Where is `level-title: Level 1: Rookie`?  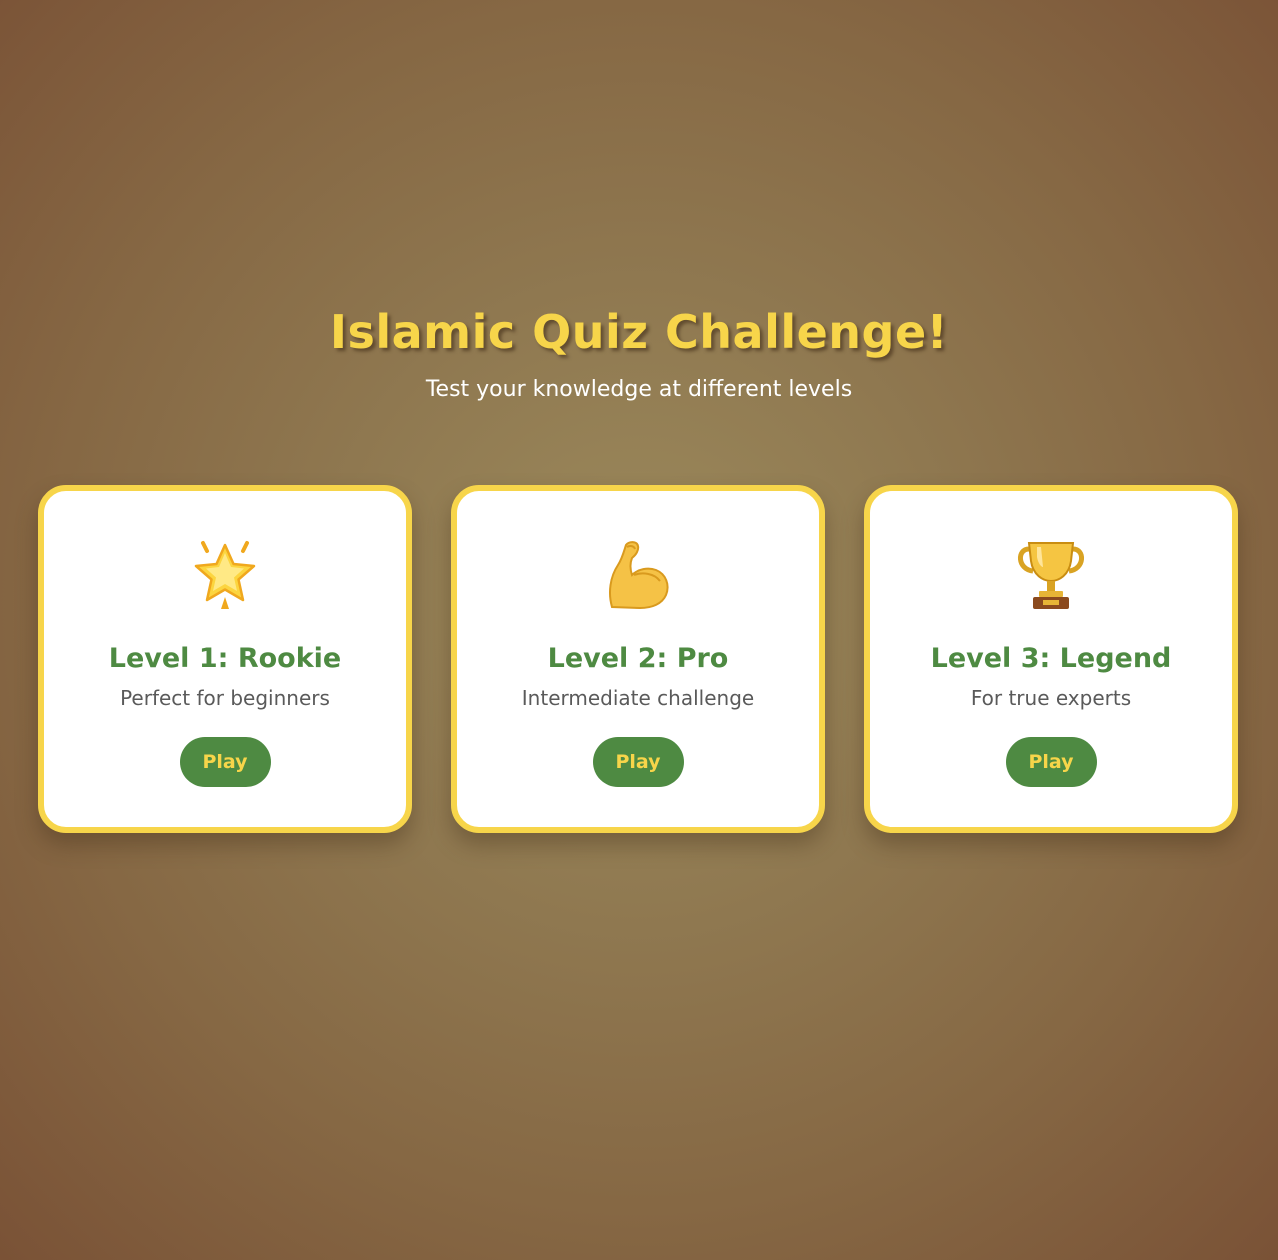 level-title: Level 1: Rookie is located at coordinates (225, 658).